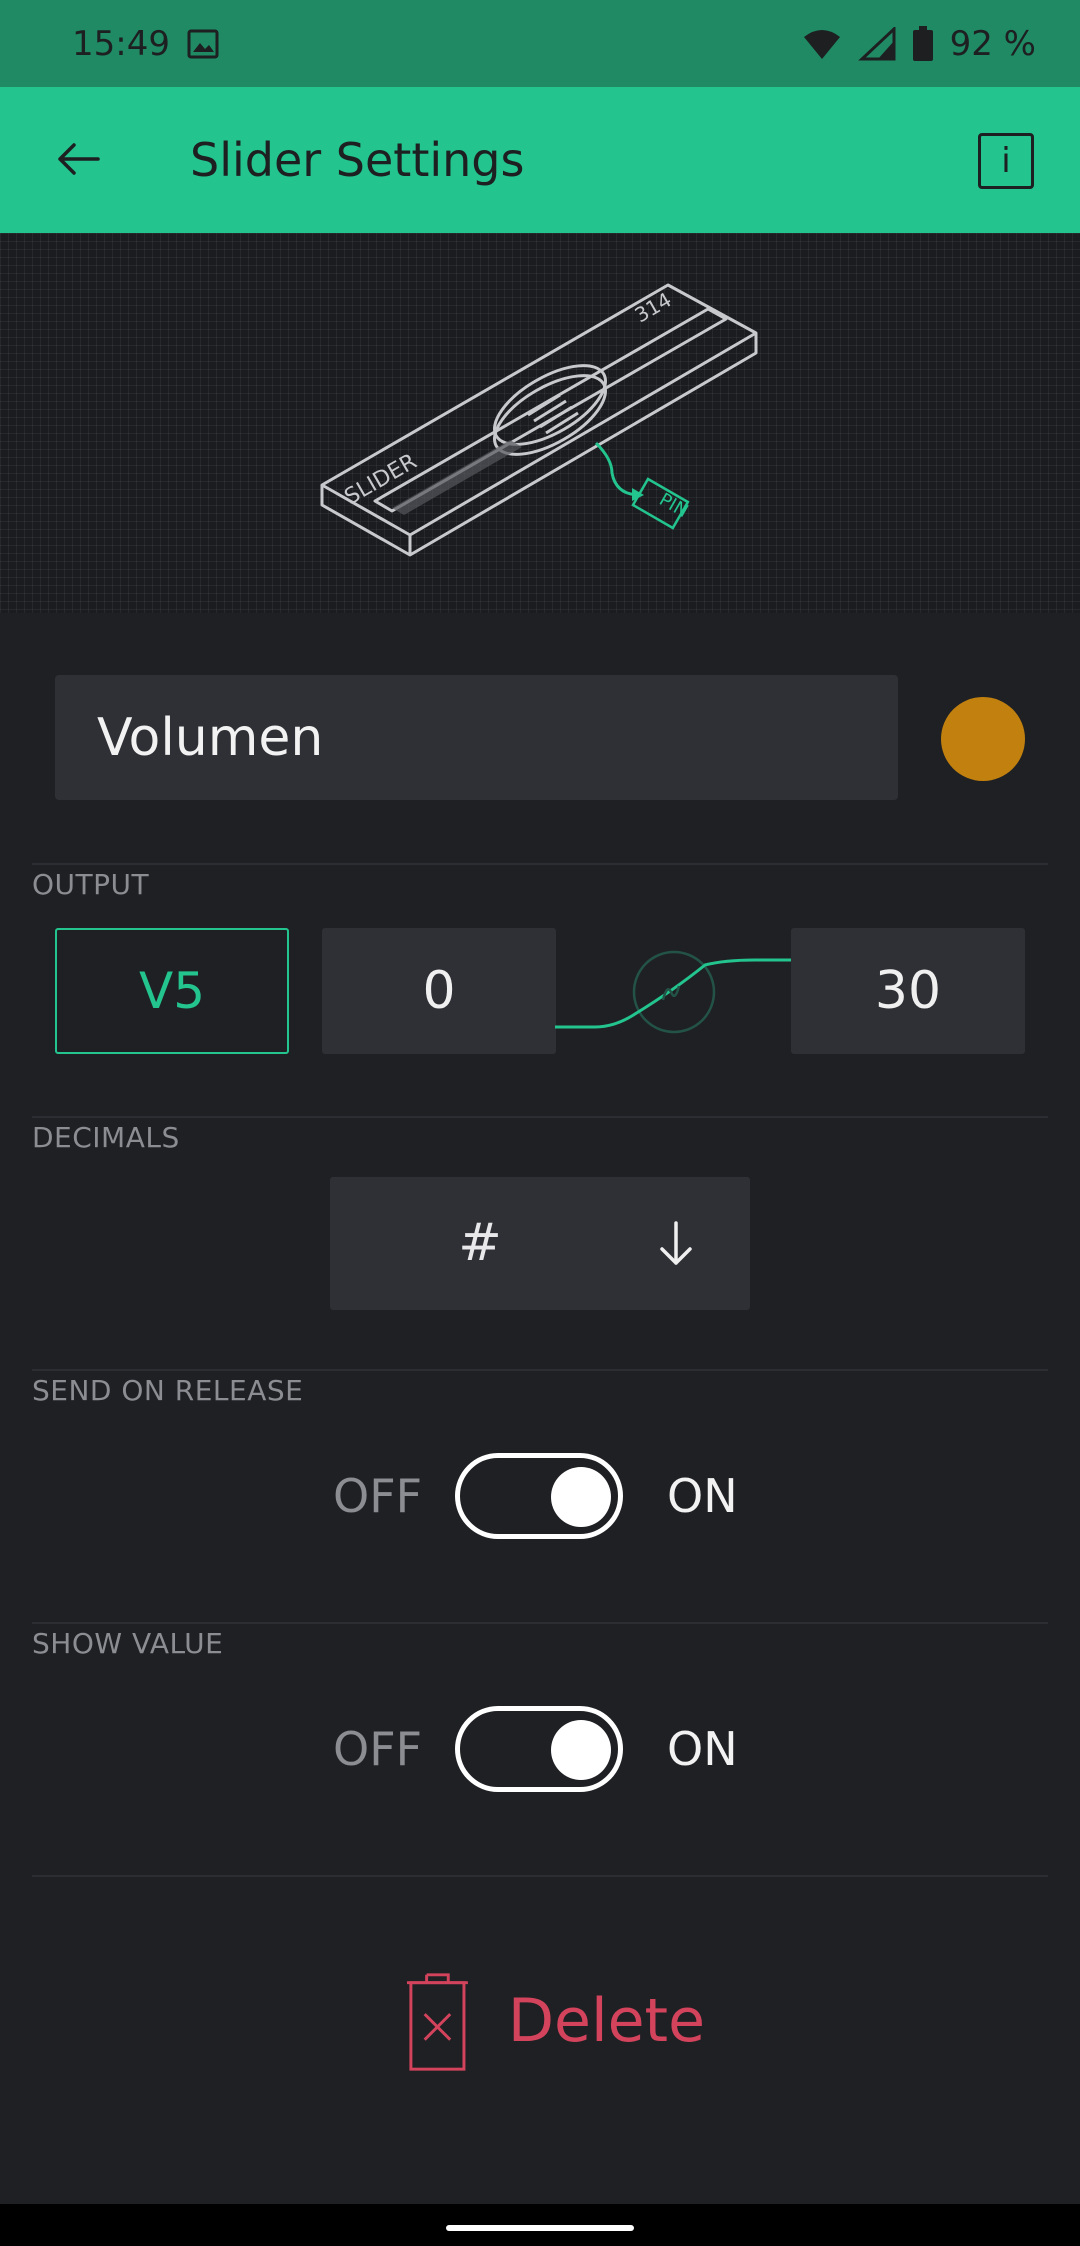 Image resolution: width=1080 pixels, height=2246 pixels. I want to click on slider-illustration: SLIDER 314 PIN, so click(539, 420).